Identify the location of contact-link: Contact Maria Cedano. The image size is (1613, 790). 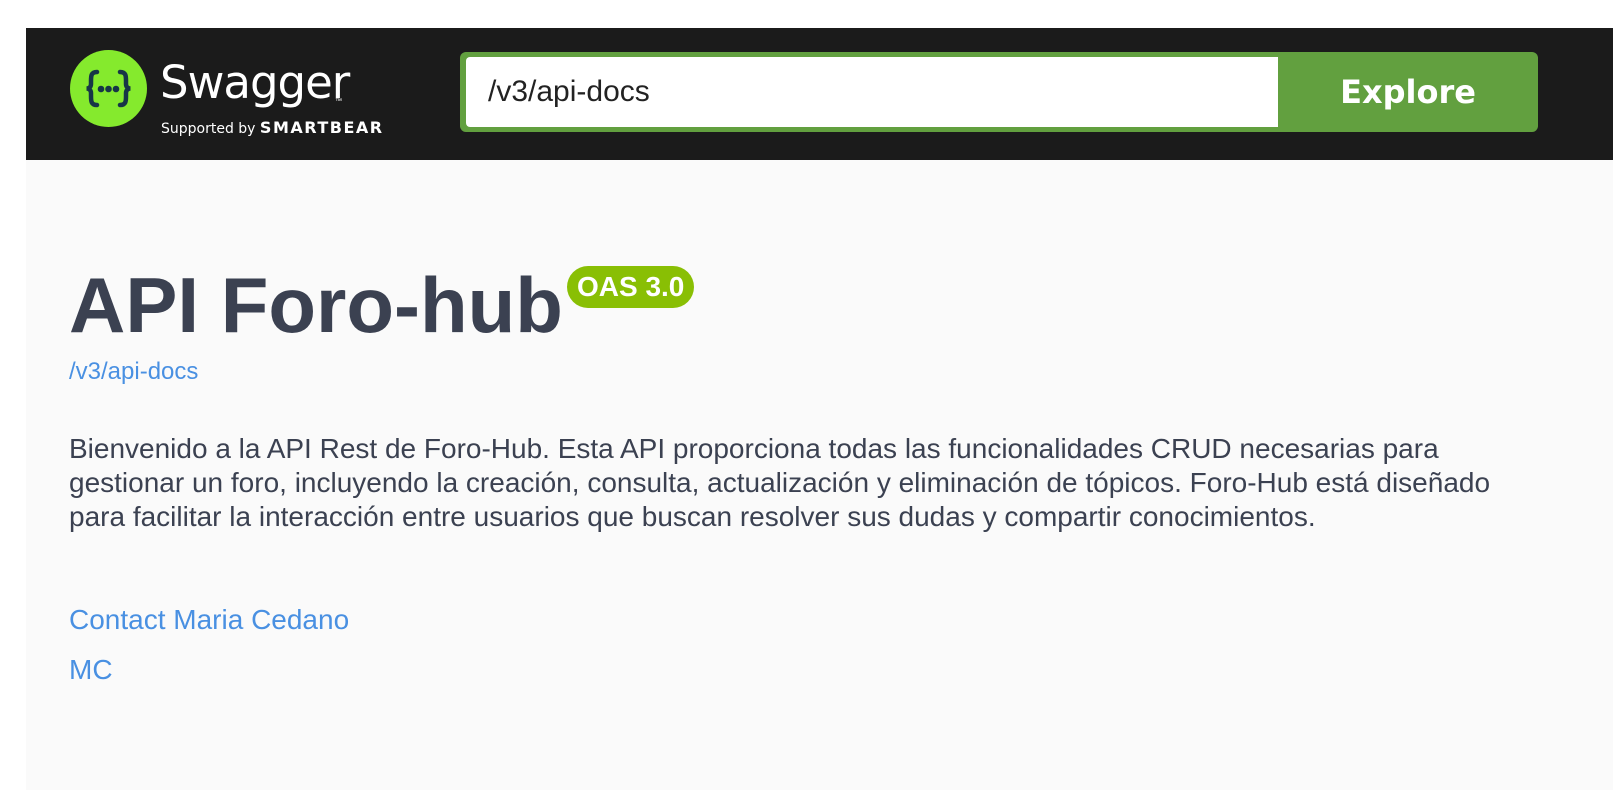
(209, 620).